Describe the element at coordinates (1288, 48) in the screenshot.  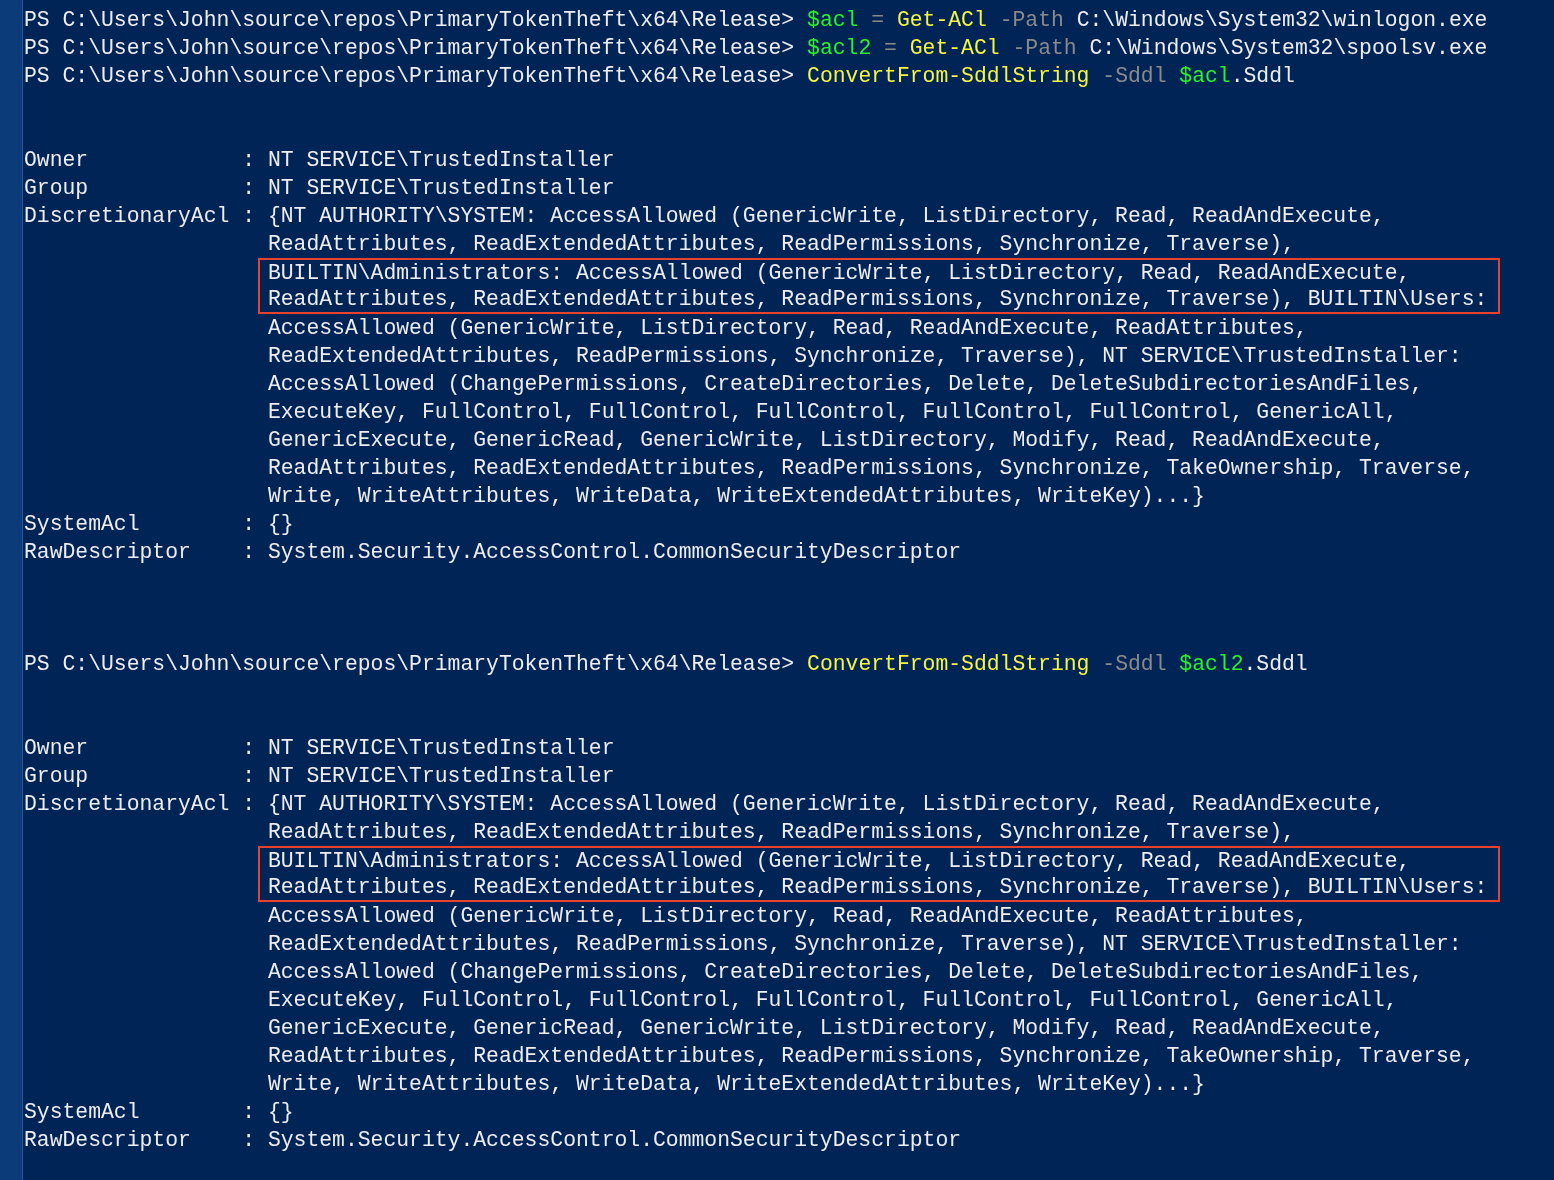
I see `argument-token: C:\Windows\System32\spoolsv.exe` at that location.